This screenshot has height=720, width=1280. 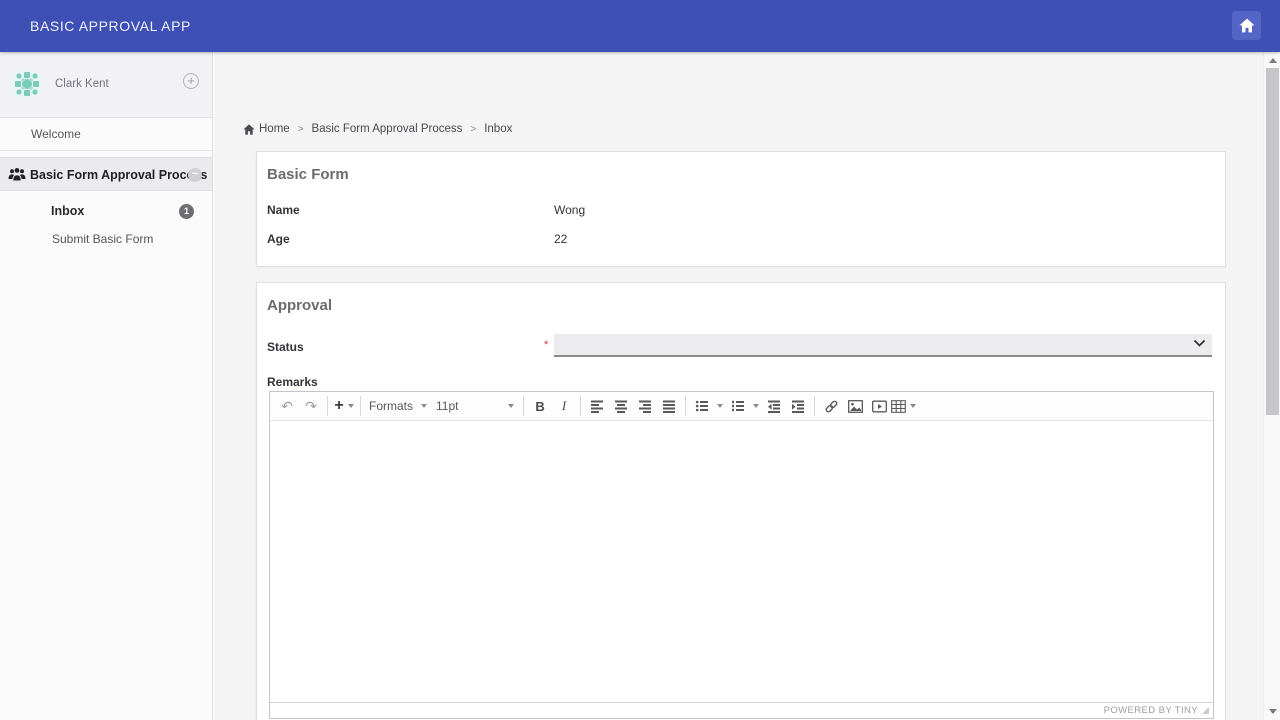 What do you see at coordinates (82, 84) in the screenshot?
I see `user-name: Clark Kent` at bounding box center [82, 84].